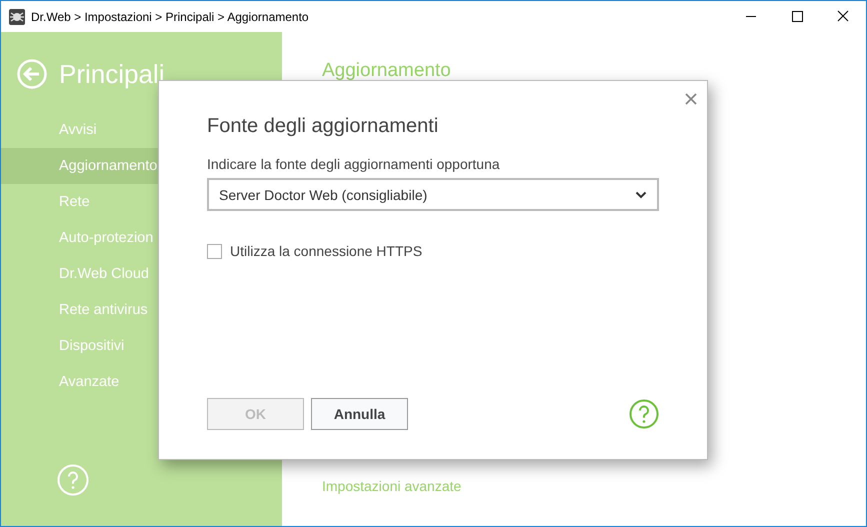 The image size is (867, 527). What do you see at coordinates (359, 414) in the screenshot?
I see `cancel-button: Annulla` at bounding box center [359, 414].